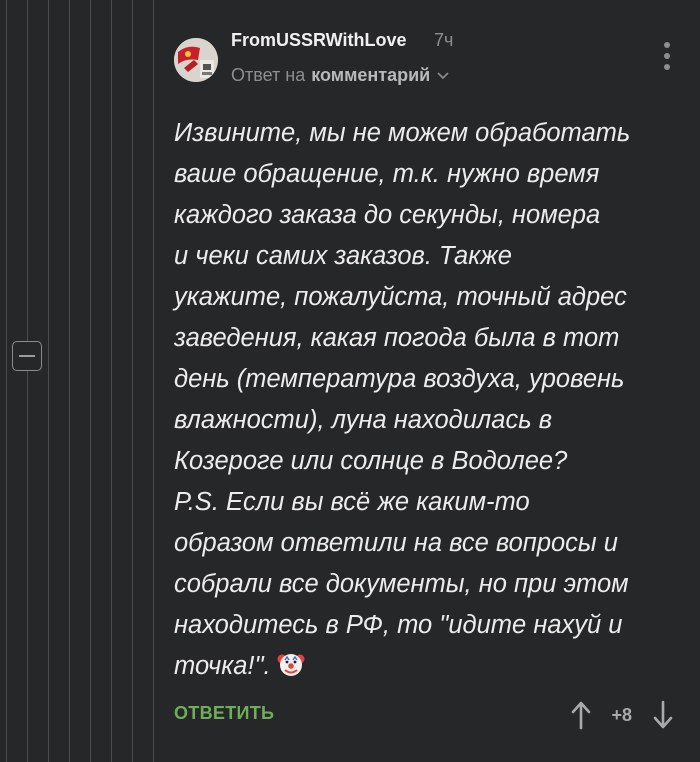  I want to click on arrow-down-icon, so click(663, 715).